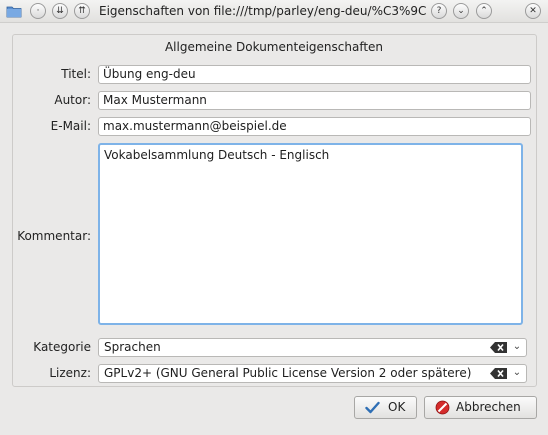  I want to click on author-input: Max Mustermann, so click(314, 100).